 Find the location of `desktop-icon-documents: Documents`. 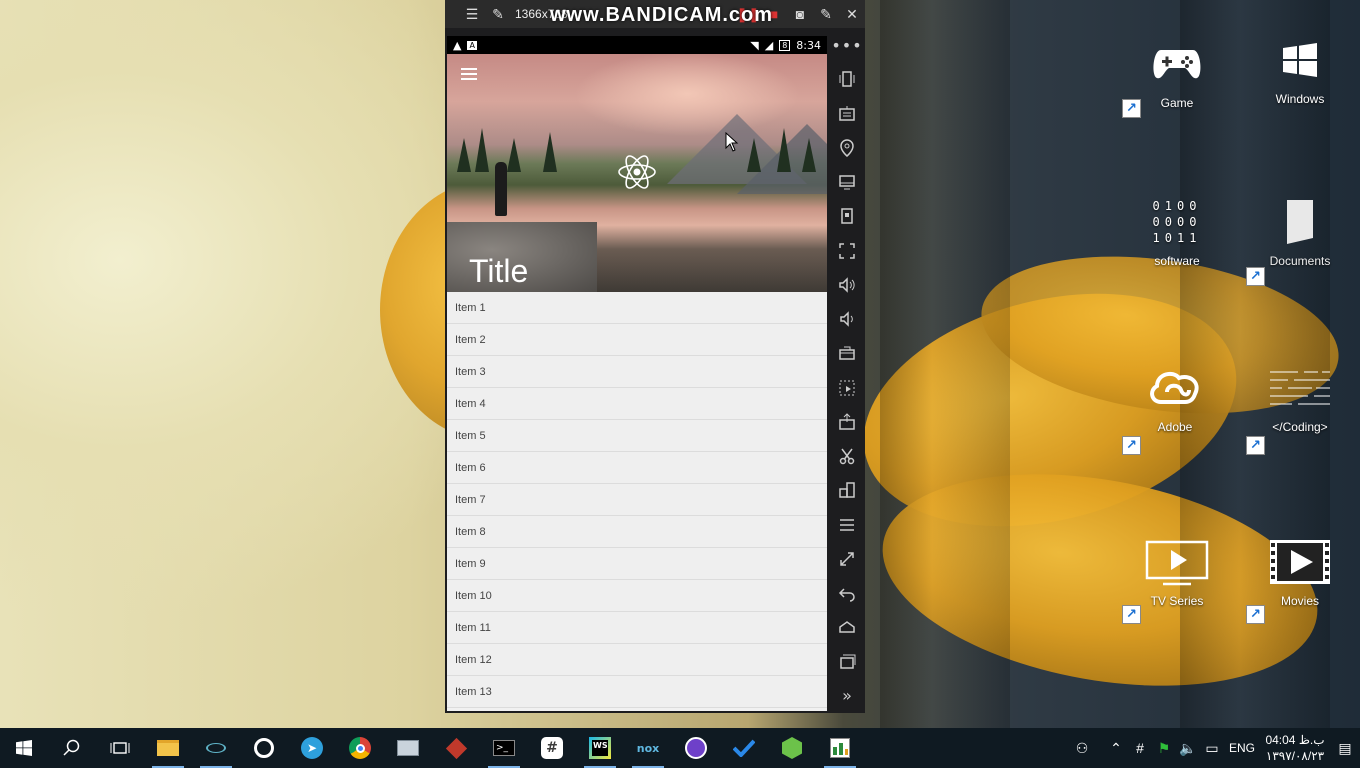

desktop-icon-documents: Documents is located at coordinates (1300, 229).